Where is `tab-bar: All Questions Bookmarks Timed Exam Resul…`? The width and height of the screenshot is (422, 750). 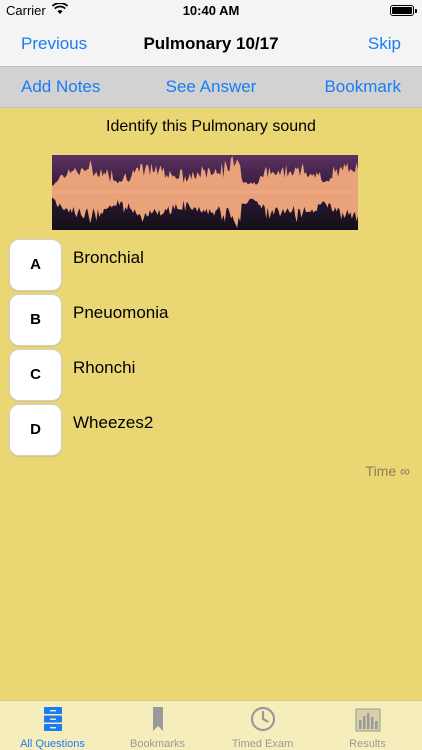 tab-bar: All Questions Bookmarks Timed Exam Resul… is located at coordinates (211, 725).